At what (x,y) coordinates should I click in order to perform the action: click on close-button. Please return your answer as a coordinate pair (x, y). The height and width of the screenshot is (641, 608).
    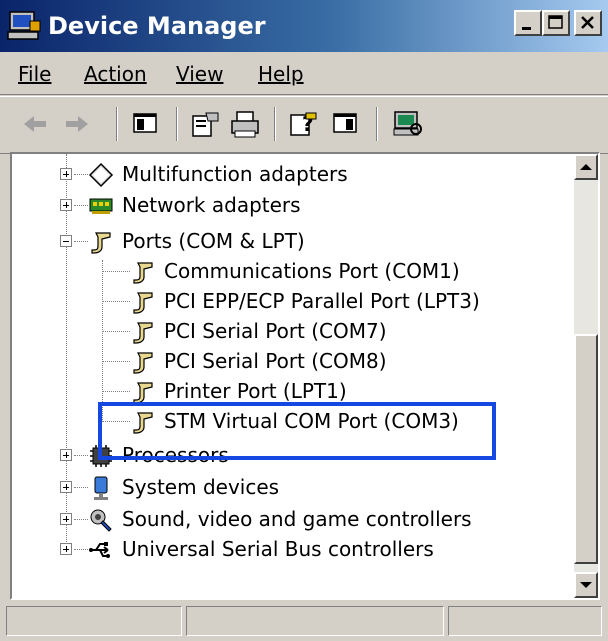
    Looking at the image, I should click on (588, 23).